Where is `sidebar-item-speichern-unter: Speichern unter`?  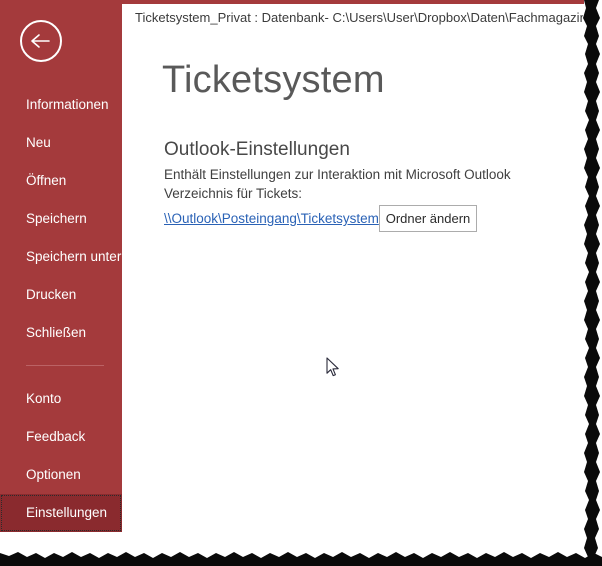 sidebar-item-speichern-unter: Speichern unter is located at coordinates (61, 257).